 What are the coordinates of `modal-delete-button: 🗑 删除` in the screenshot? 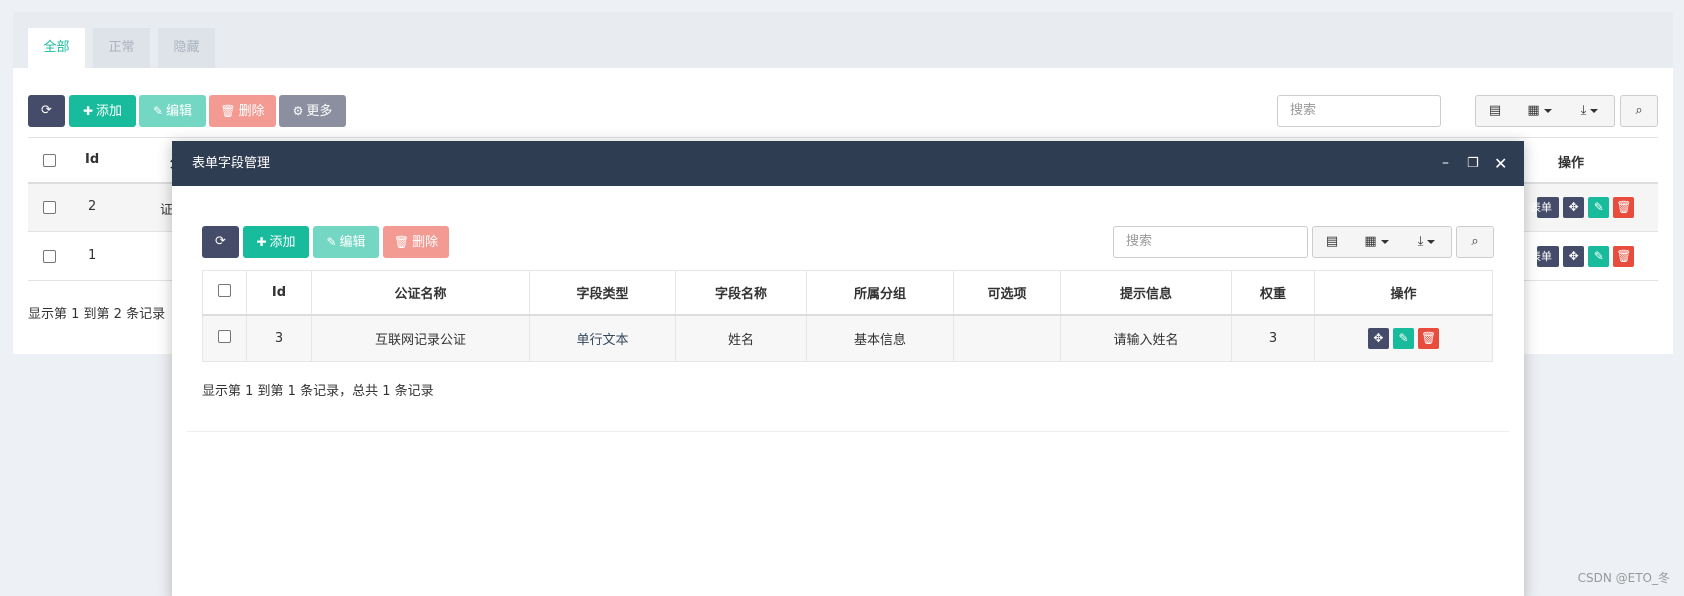 It's located at (416, 242).